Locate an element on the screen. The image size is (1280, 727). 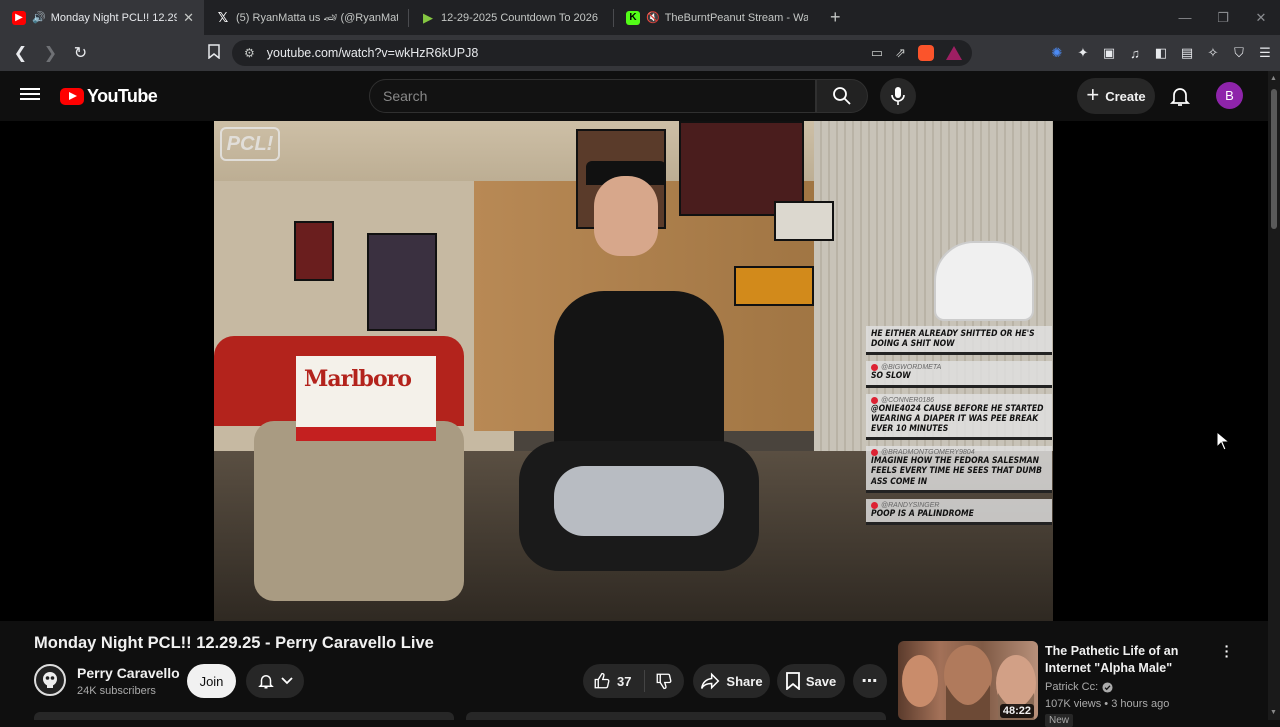
cast-icon: ▭ is located at coordinates (877, 53).